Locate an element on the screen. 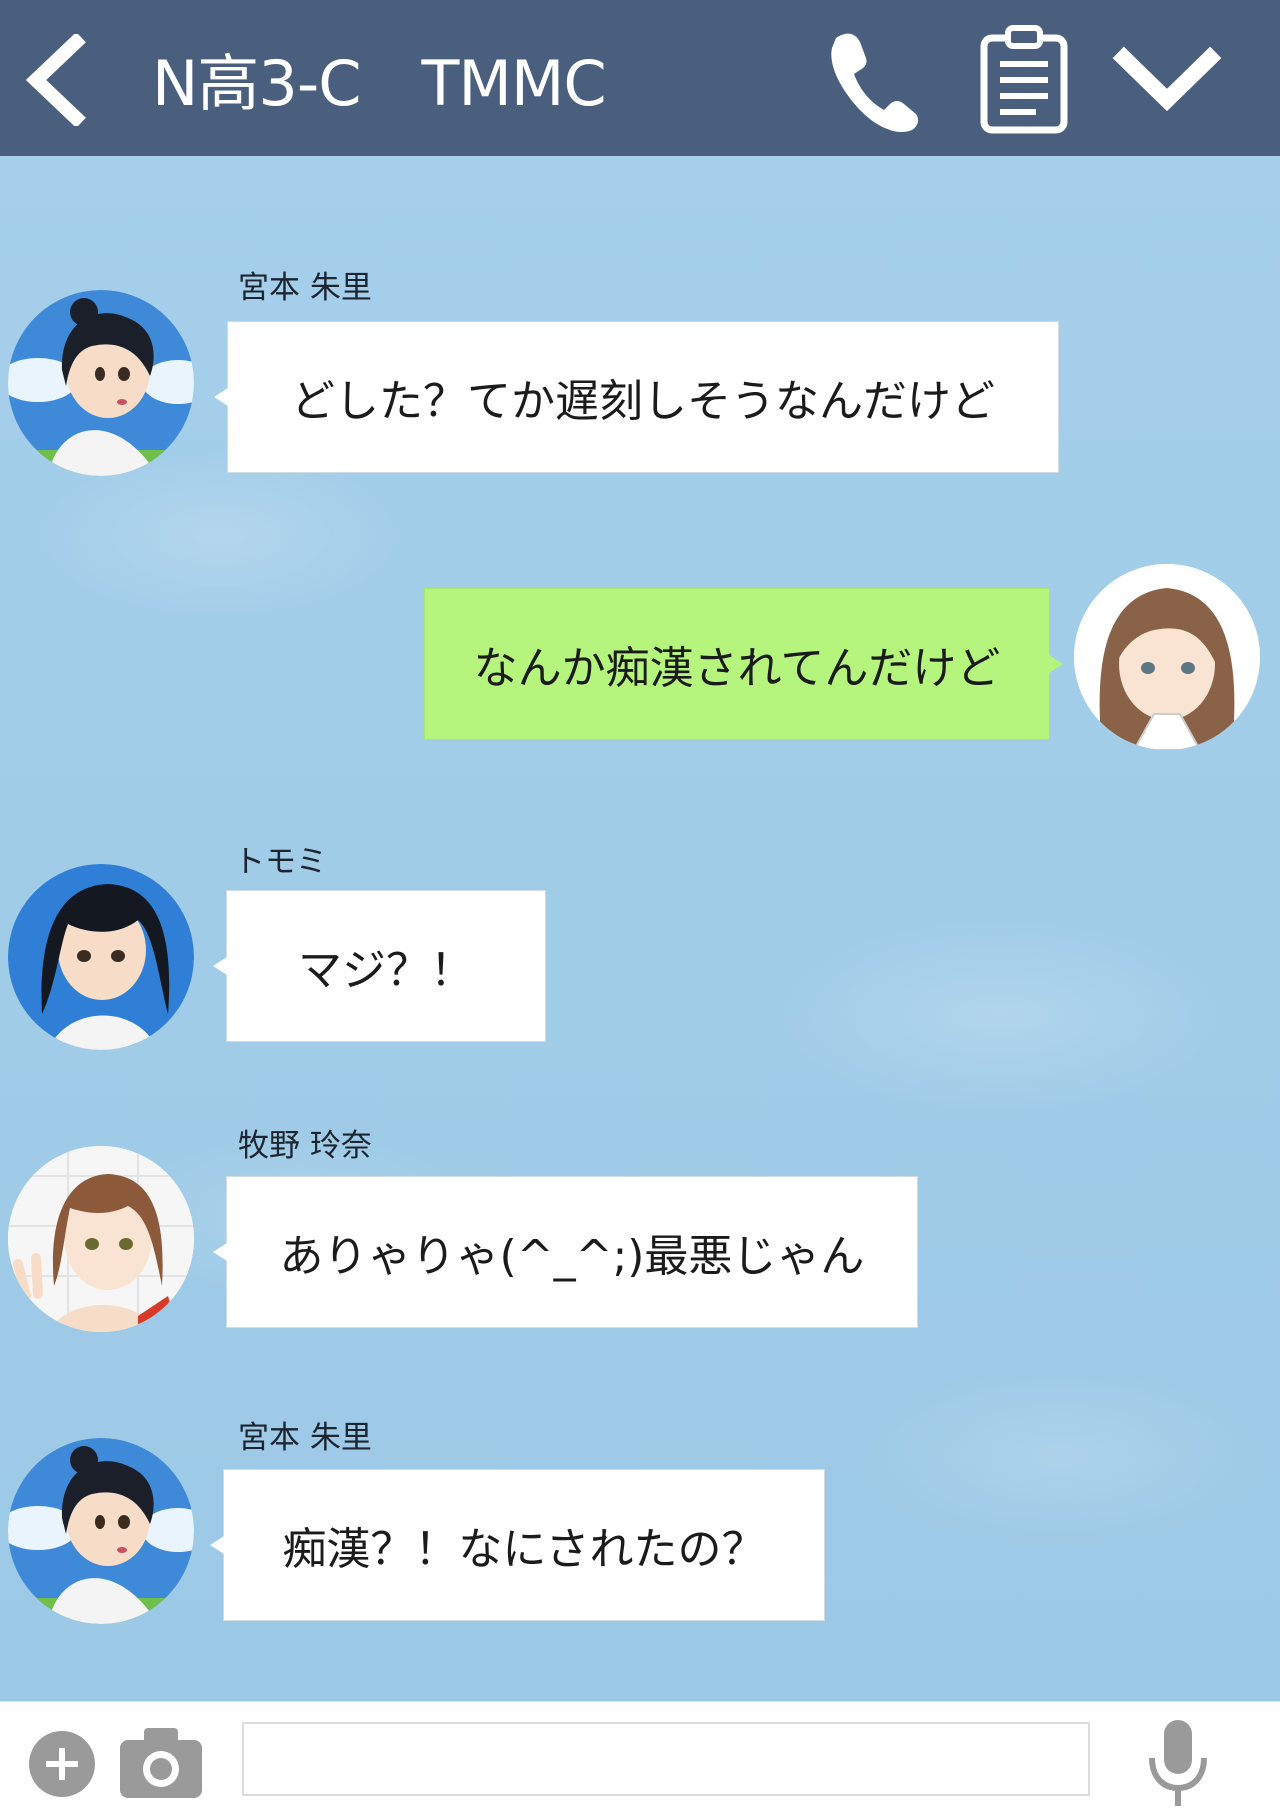  message-bubble: 痴漢？！なにされたの？ is located at coordinates (517, 1545).